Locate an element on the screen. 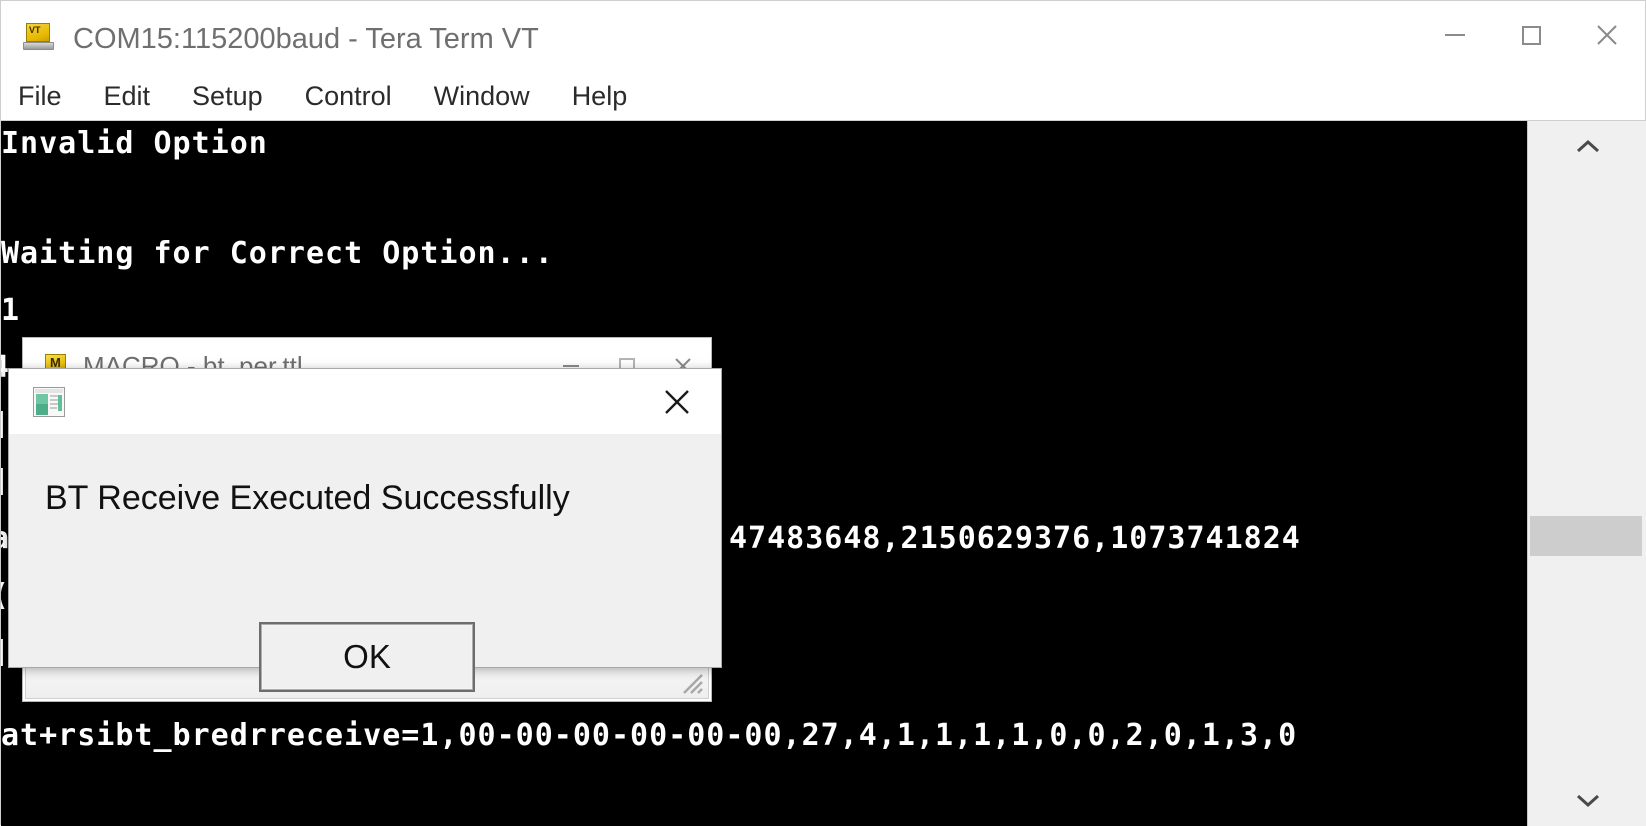 The width and height of the screenshot is (1646, 826). minimize-button is located at coordinates (1455, 35).